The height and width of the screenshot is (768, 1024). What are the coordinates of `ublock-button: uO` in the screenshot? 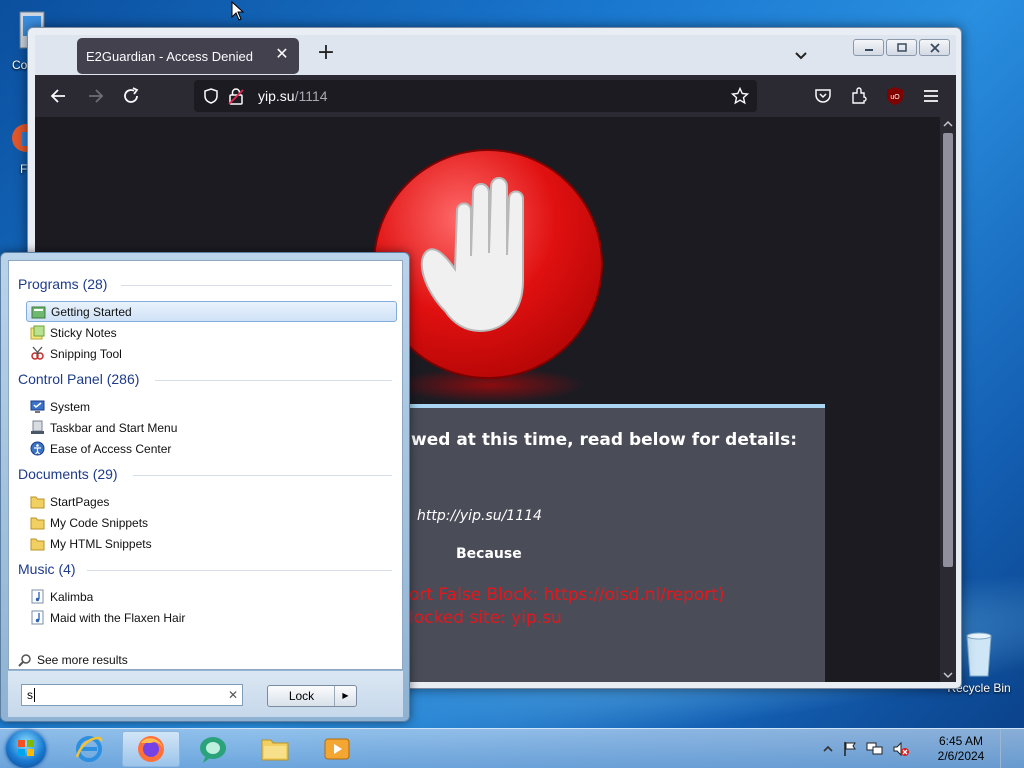 It's located at (895, 96).